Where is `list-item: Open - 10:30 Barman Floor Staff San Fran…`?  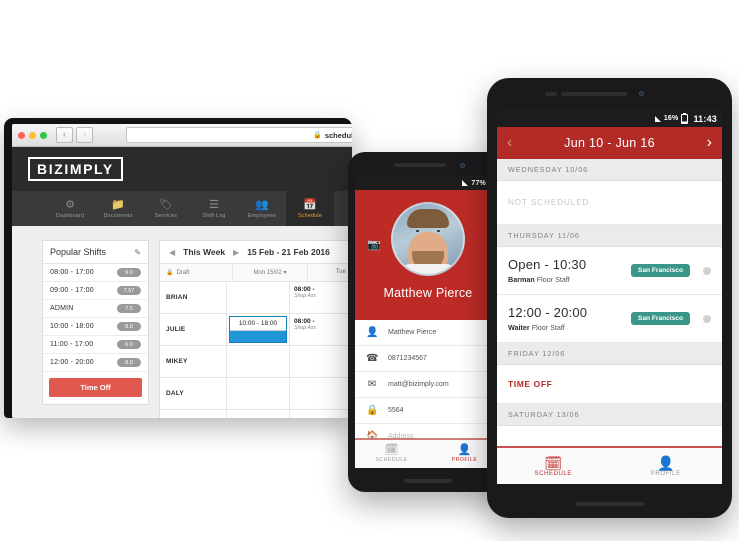
list-item: Open - 10:30 Barman Floor Staff San Fran… is located at coordinates (609, 271).